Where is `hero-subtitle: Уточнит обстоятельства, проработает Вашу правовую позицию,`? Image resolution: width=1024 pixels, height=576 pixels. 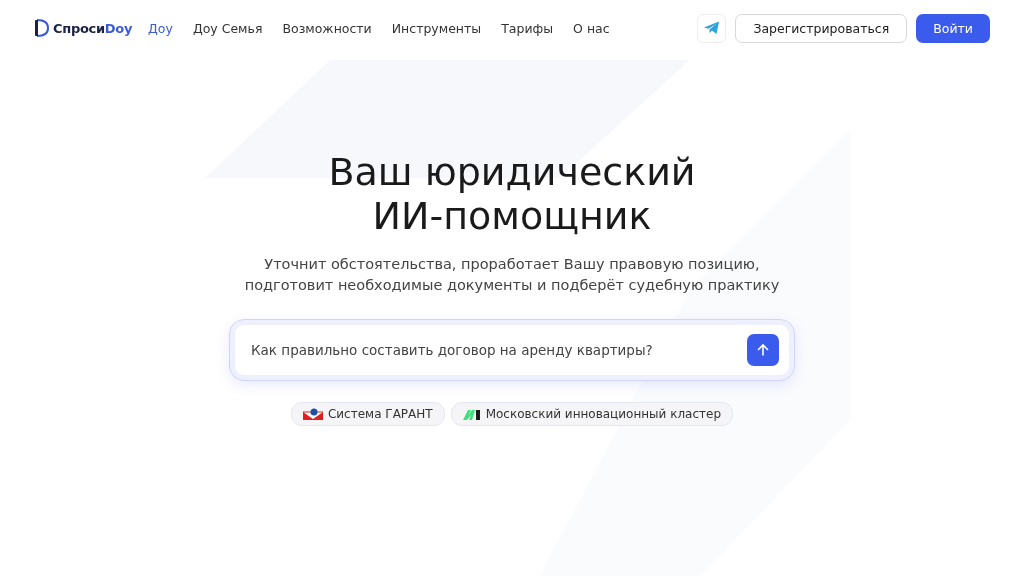
hero-subtitle: Уточнит обстоятельства, проработает Вашу правовую позицию, is located at coordinates (512, 264).